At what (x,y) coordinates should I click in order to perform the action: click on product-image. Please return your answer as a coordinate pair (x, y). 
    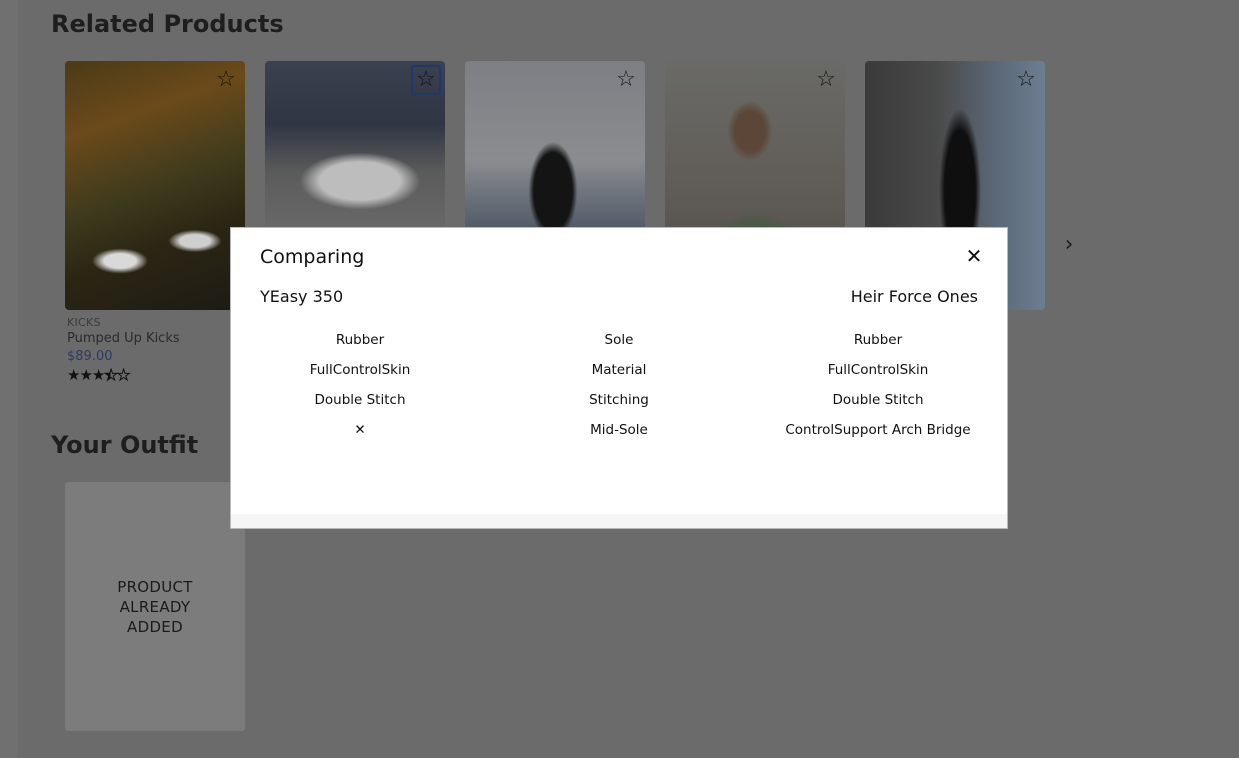
    Looking at the image, I should click on (155, 185).